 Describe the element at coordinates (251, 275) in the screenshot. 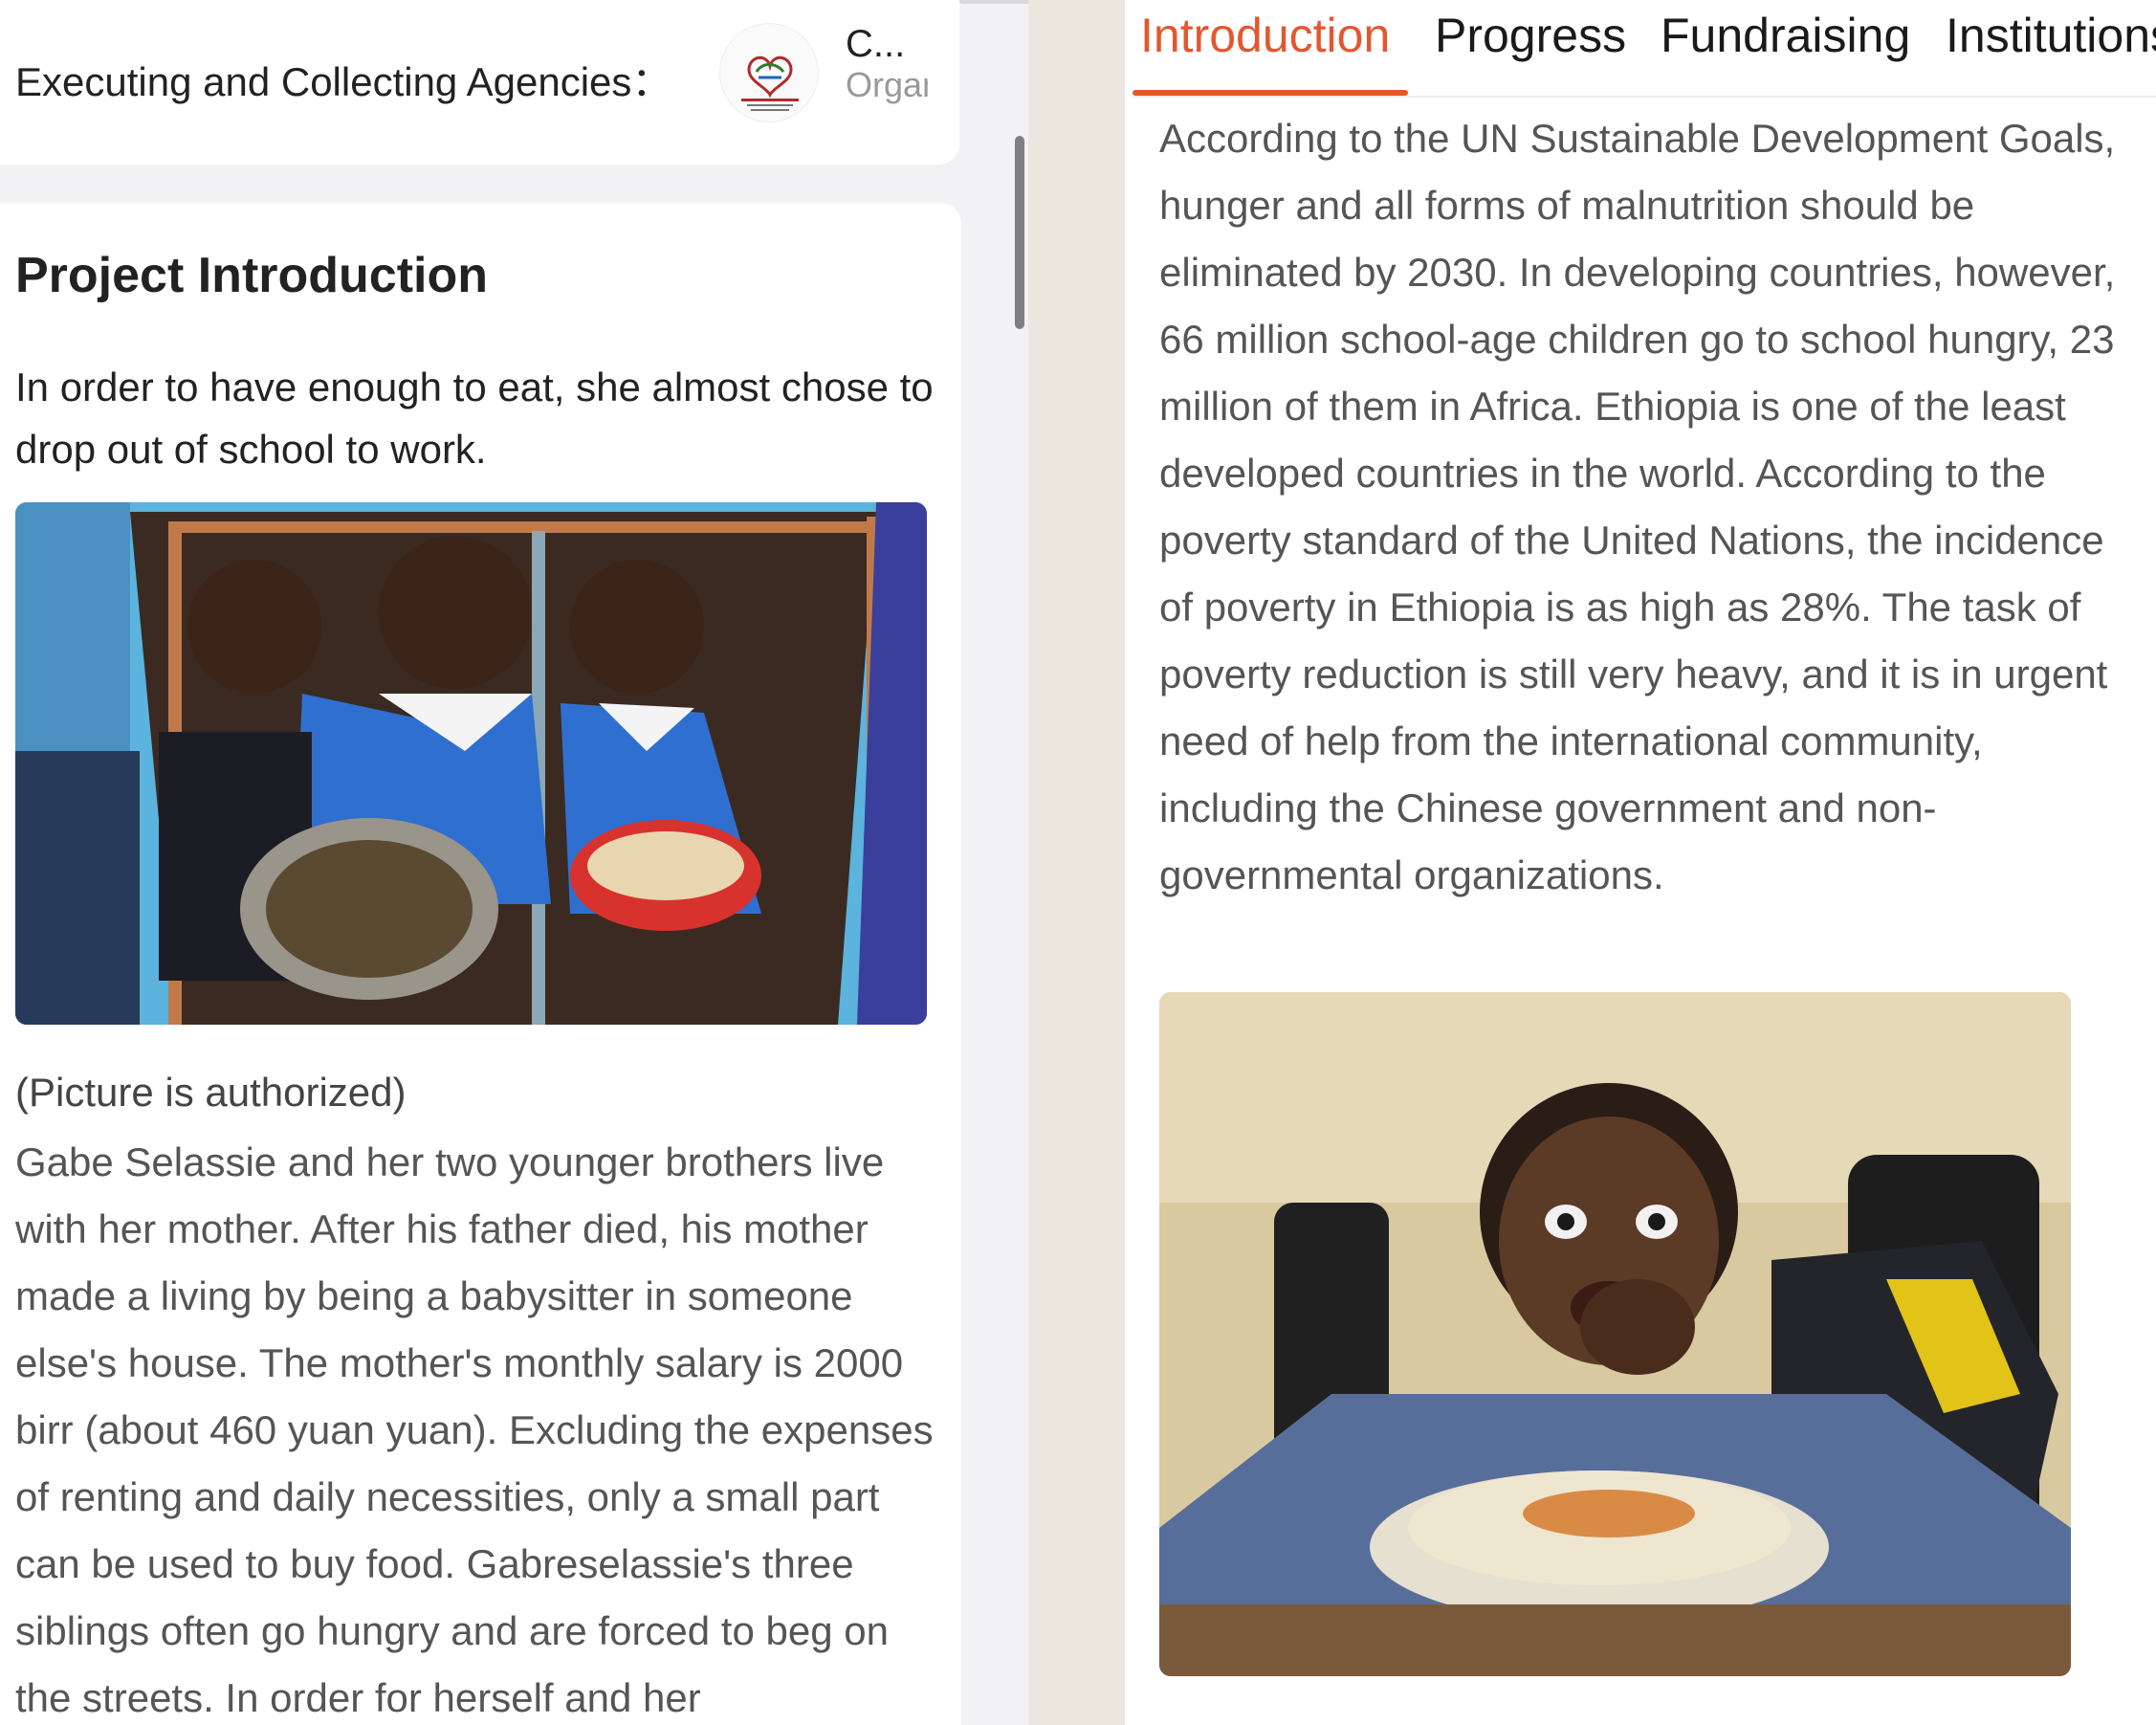

I see `section-title: Project Introduction` at that location.